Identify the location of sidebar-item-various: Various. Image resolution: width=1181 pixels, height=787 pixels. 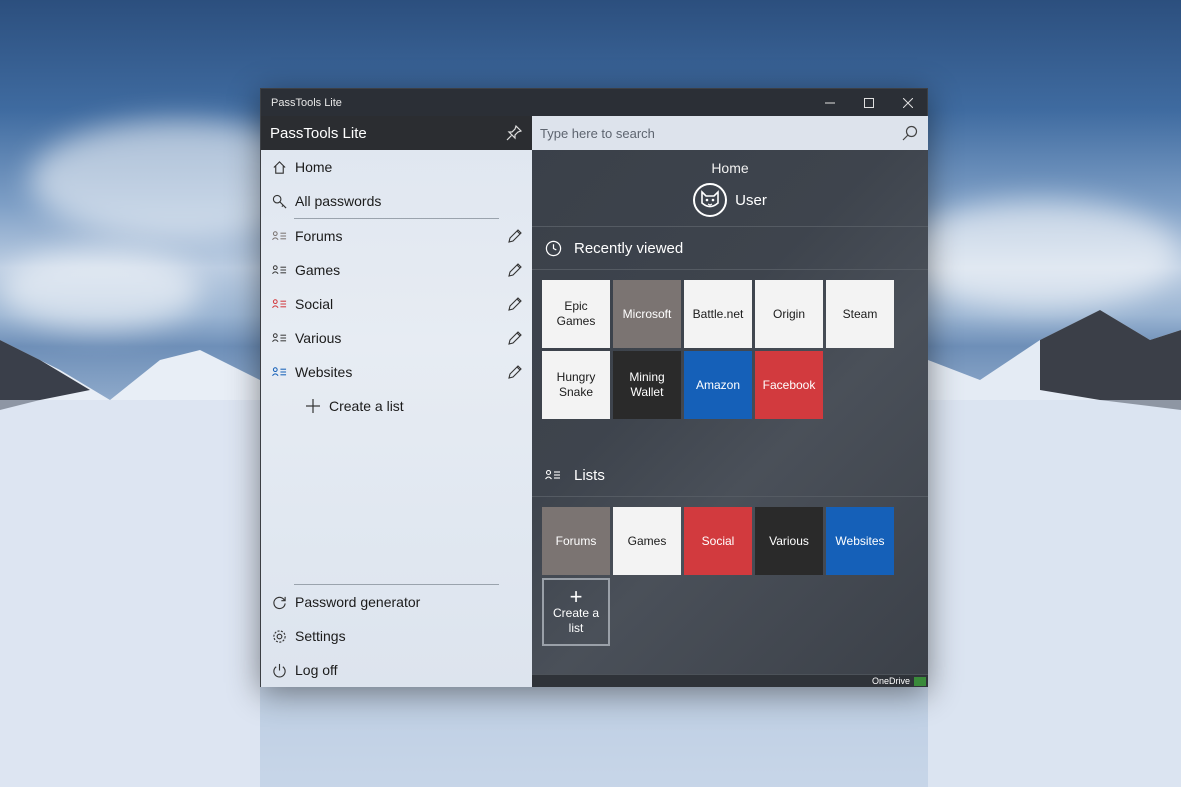
(396, 338).